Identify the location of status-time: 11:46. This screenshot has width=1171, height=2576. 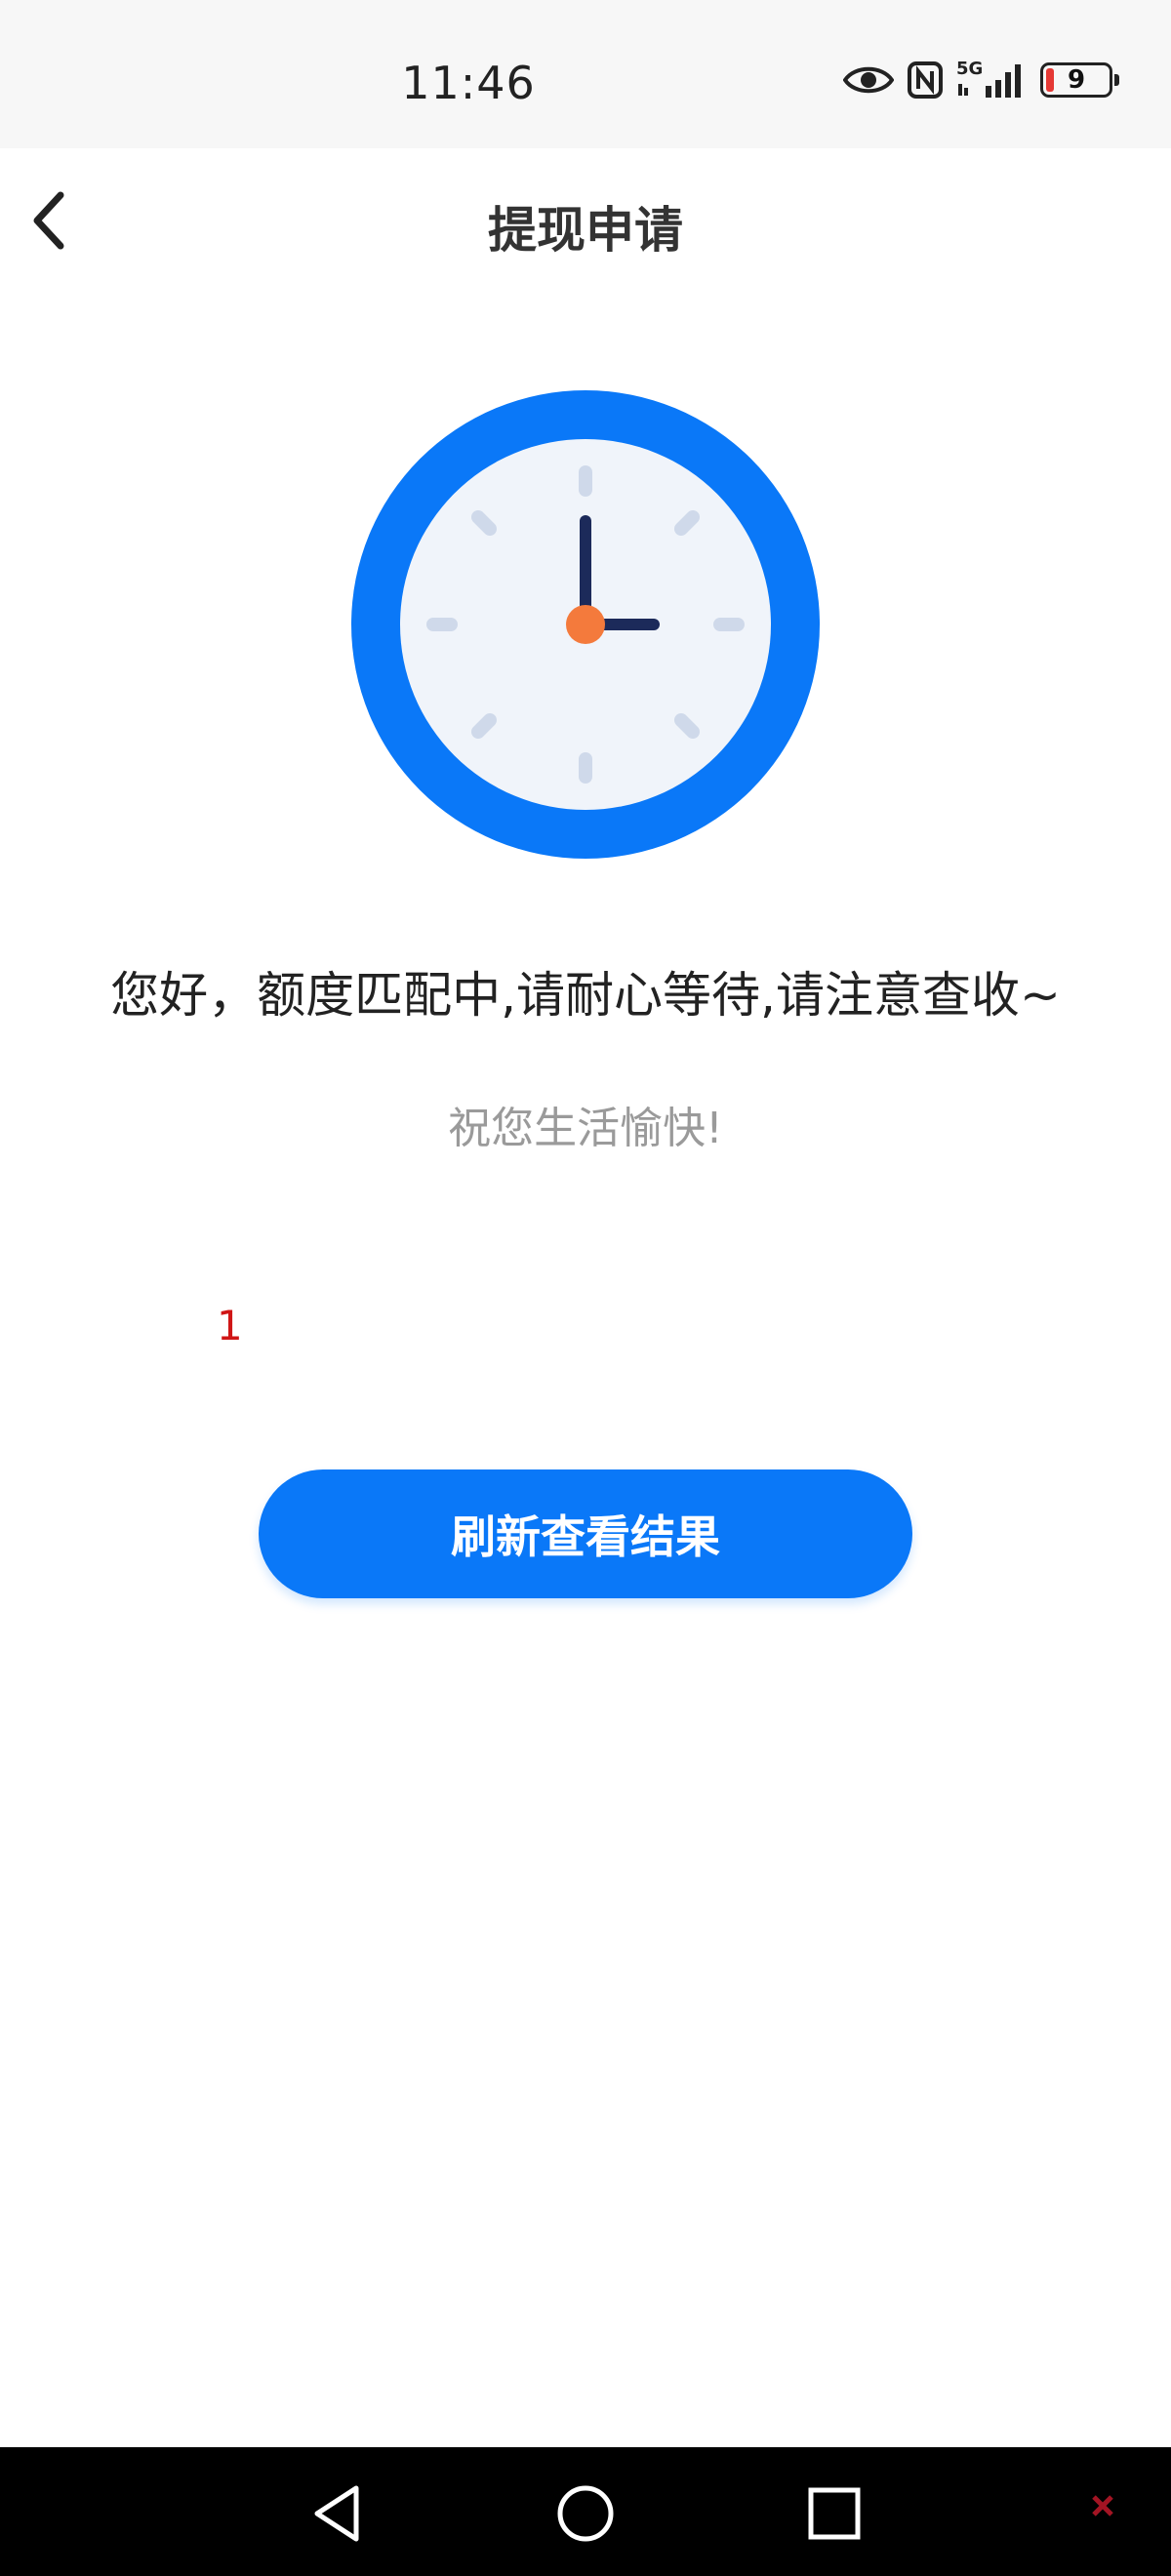
(468, 83).